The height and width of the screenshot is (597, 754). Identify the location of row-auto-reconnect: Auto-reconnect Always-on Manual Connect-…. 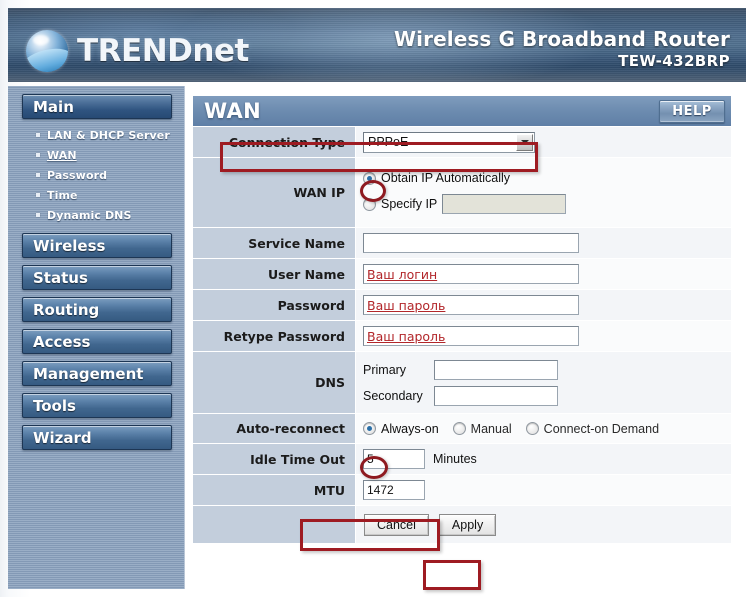
(462, 429).